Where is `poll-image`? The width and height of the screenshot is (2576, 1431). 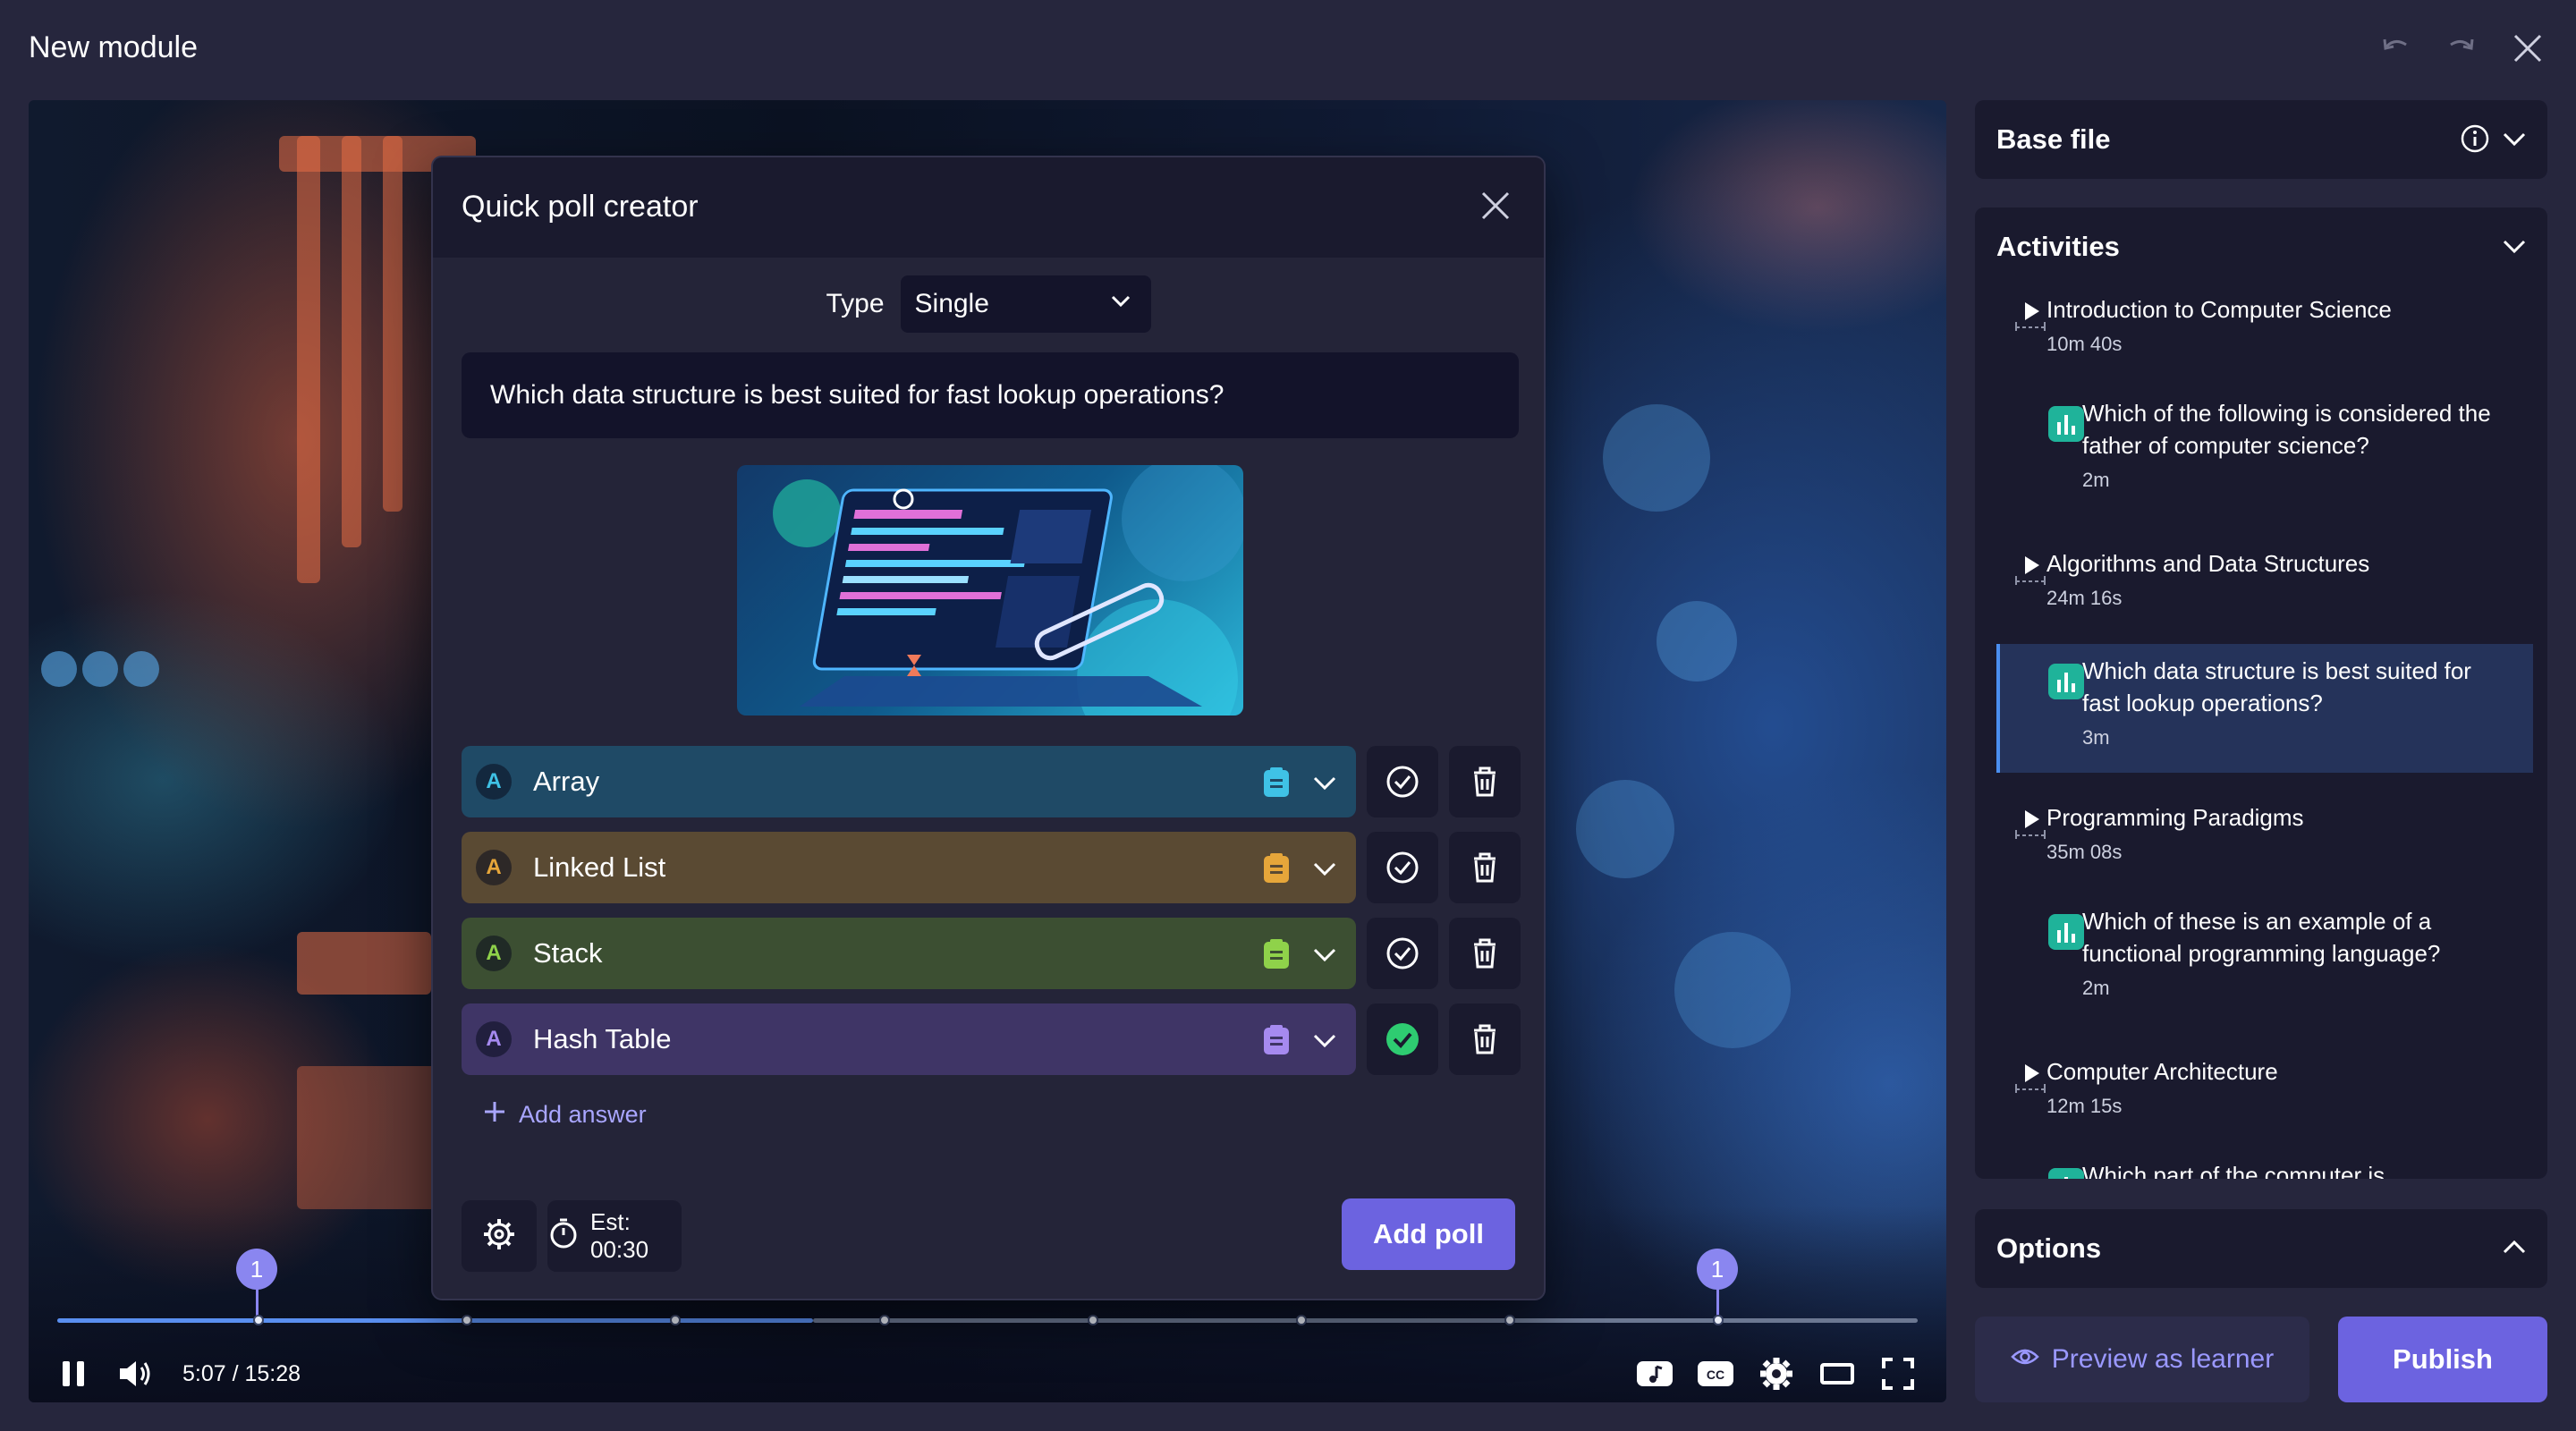
poll-image is located at coordinates (990, 590).